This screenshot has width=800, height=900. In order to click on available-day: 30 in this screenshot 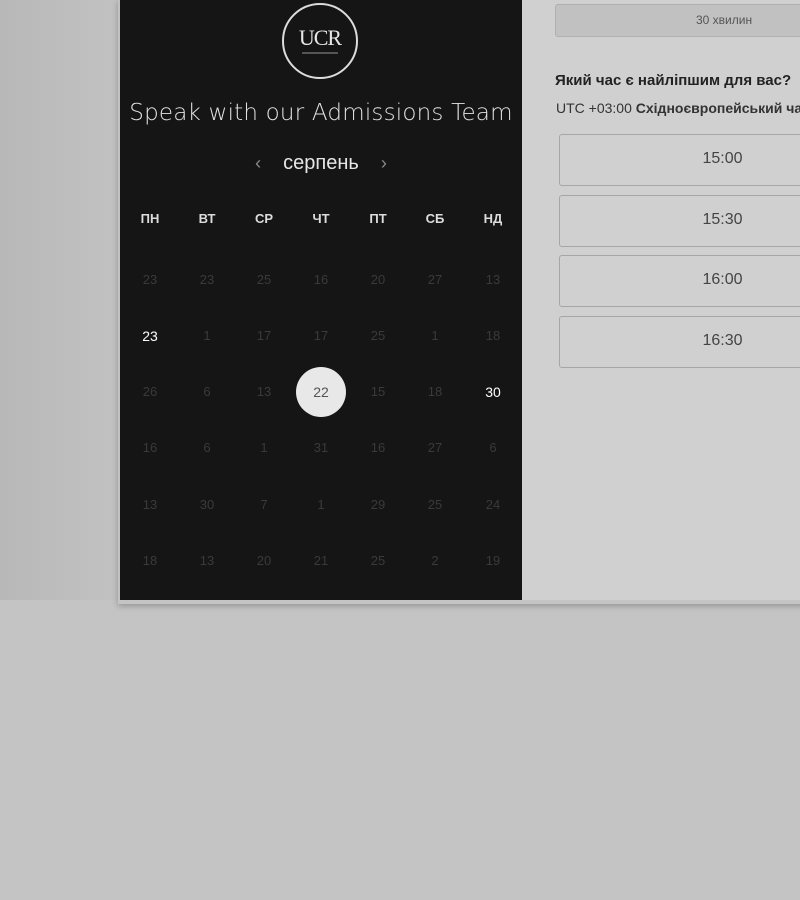, I will do `click(493, 392)`.